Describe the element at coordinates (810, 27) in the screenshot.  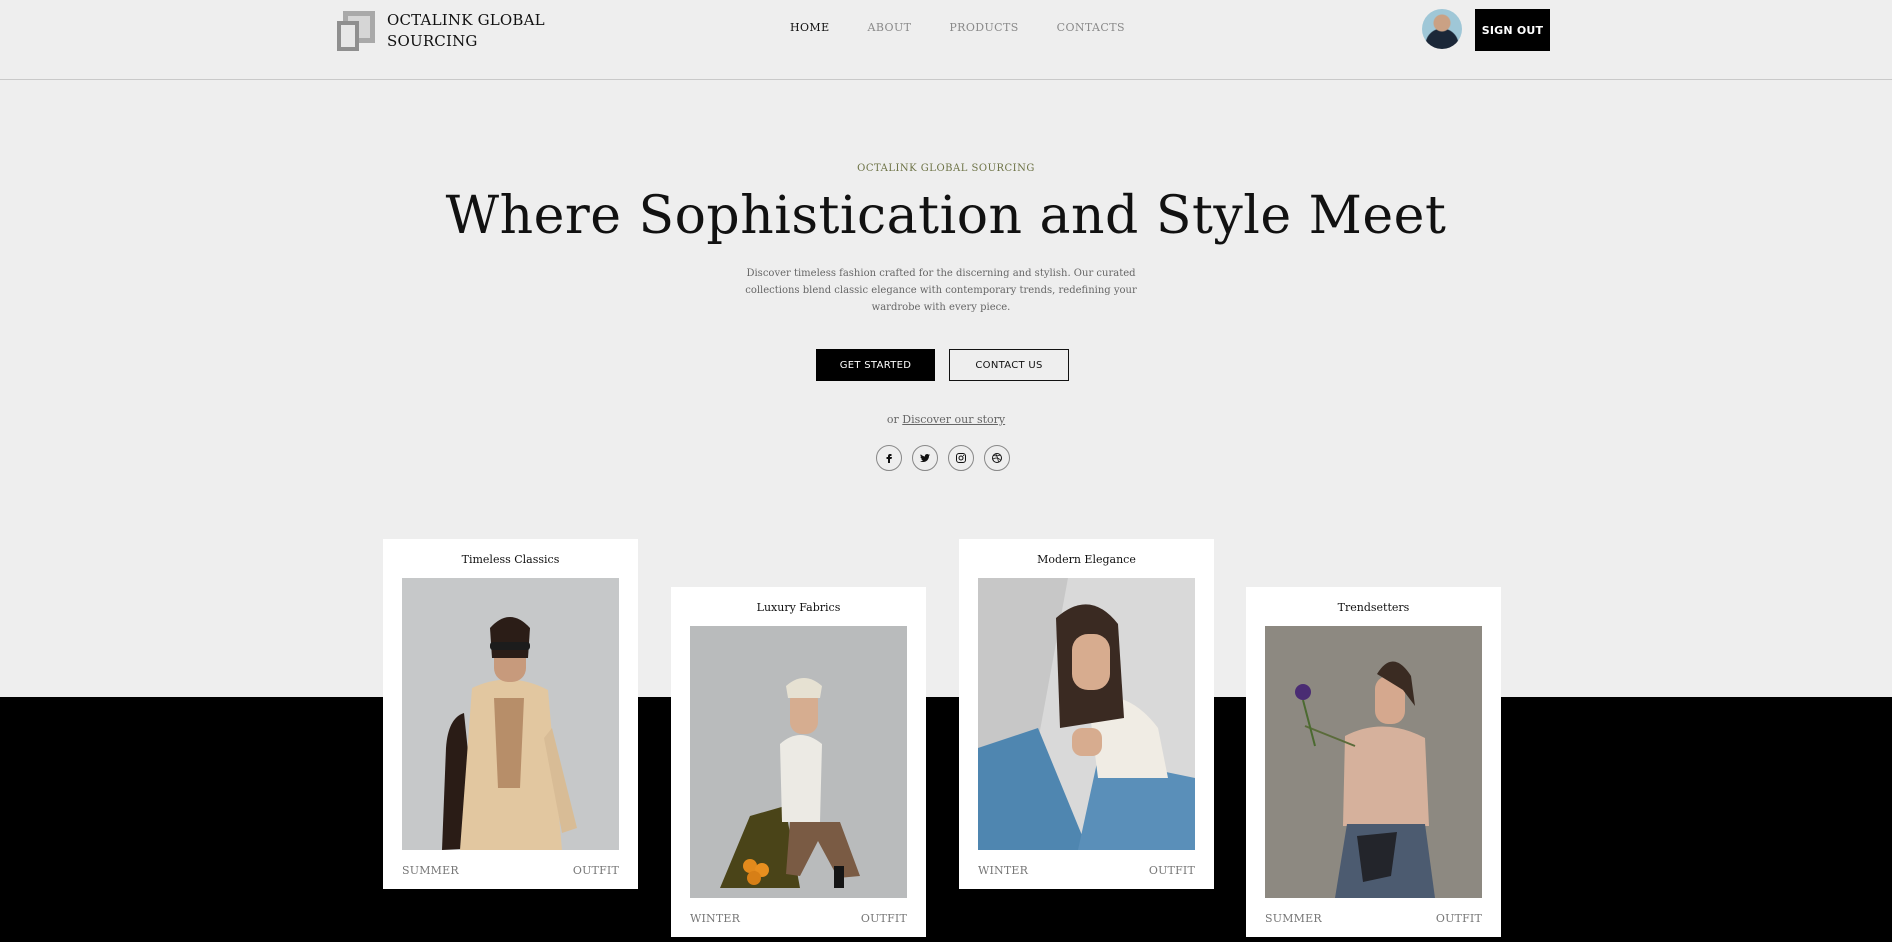
I see `nav-home: HOME` at that location.